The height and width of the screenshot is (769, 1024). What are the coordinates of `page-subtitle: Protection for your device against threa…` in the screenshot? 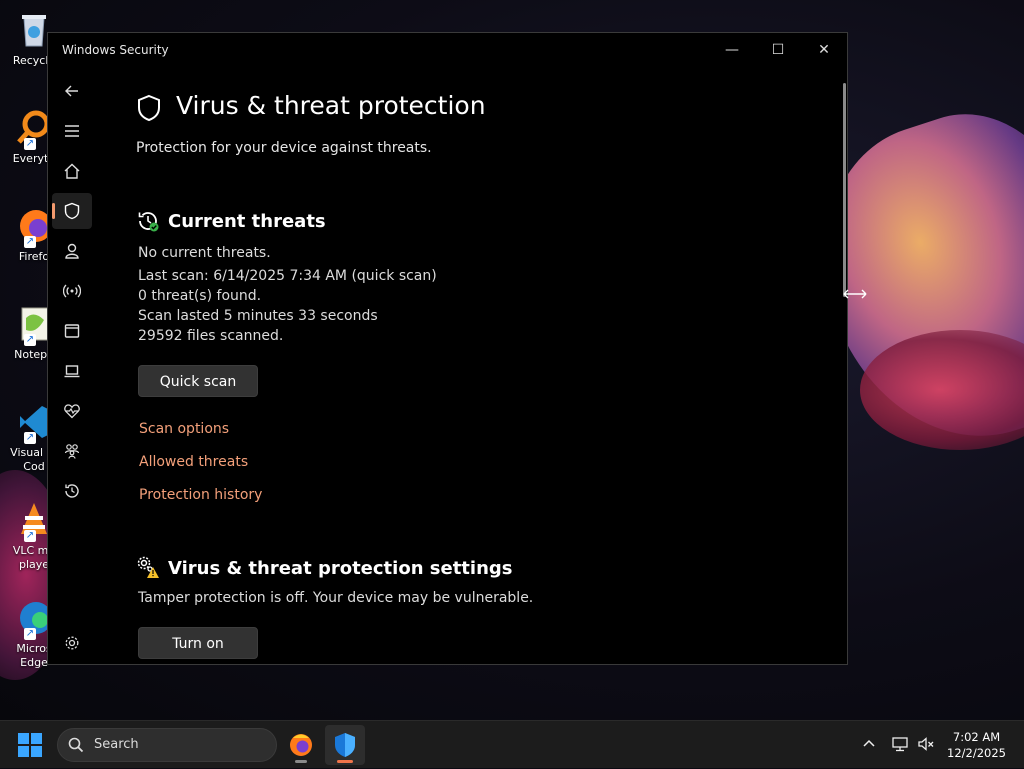 It's located at (284, 148).